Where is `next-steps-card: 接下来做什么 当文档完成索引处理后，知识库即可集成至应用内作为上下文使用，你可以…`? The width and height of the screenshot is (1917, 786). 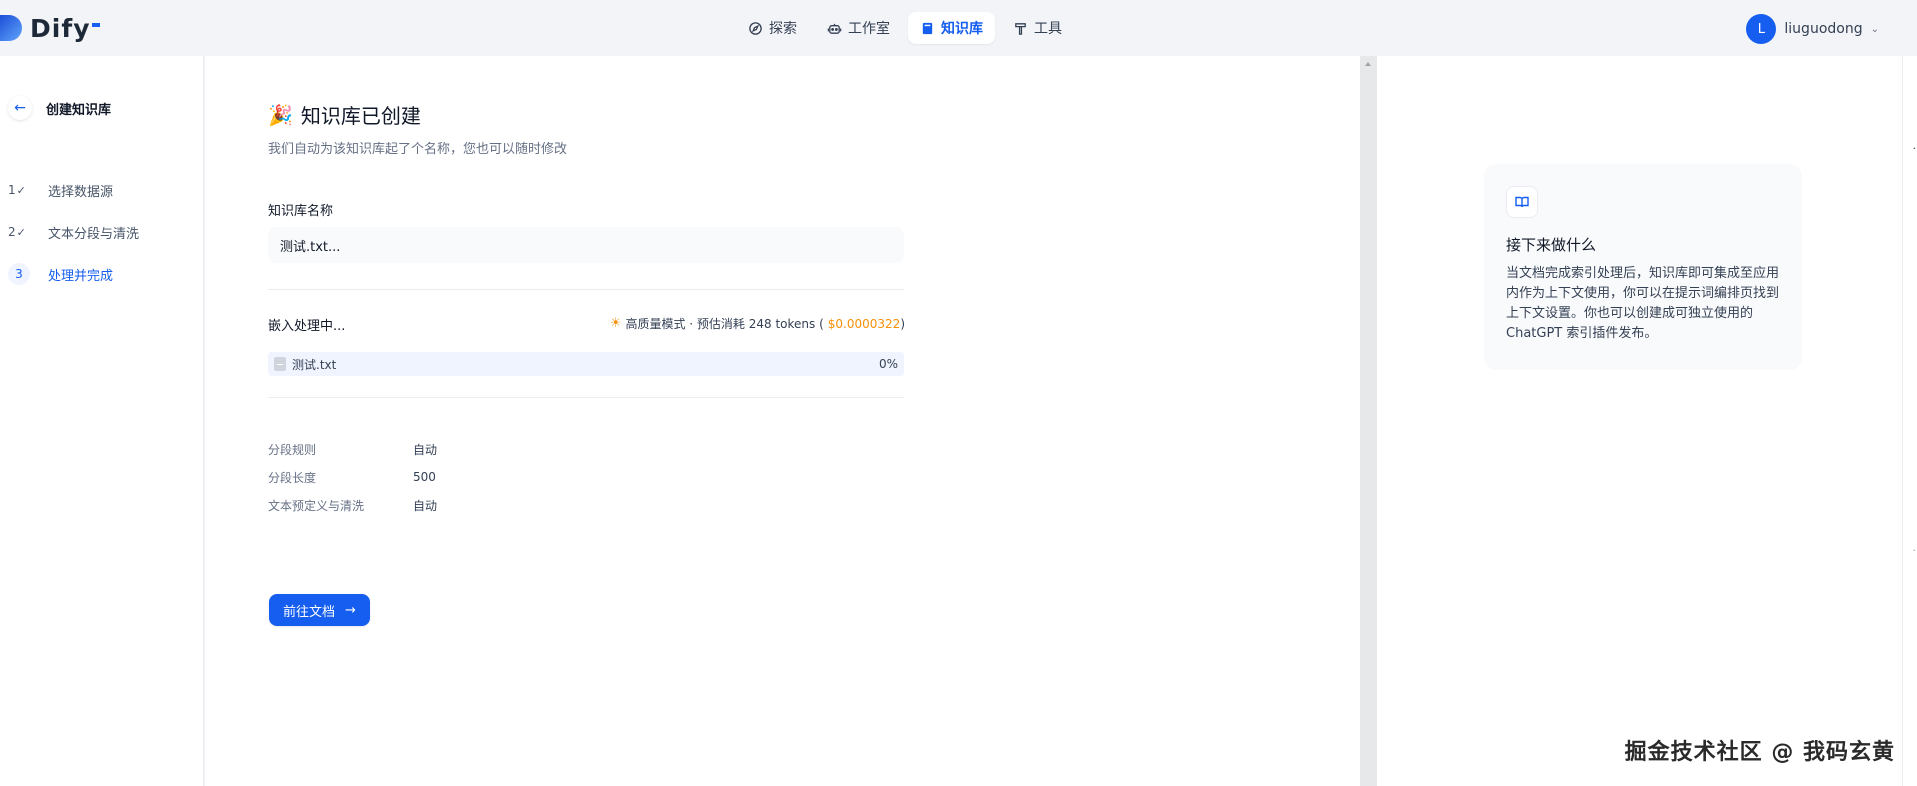 next-steps-card: 接下来做什么 当文档完成索引处理后，知识库即可集成至应用内作为上下文使用，你可以… is located at coordinates (1643, 267).